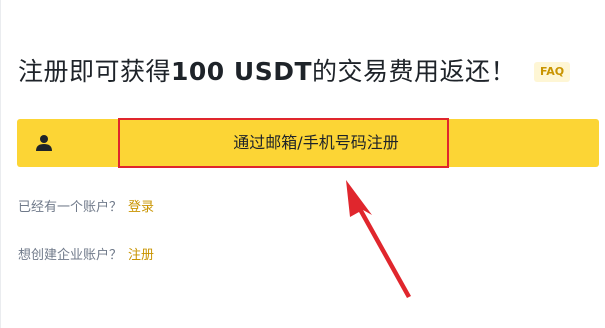 The image size is (605, 328). Describe the element at coordinates (242, 71) in the screenshot. I see `title-amount: 100 USDT` at that location.